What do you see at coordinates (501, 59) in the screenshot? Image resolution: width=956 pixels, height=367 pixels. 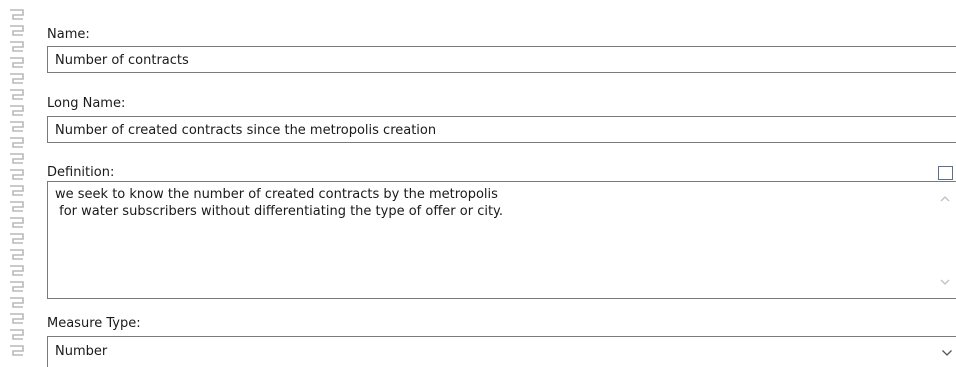 I see `name-field: Number of contracts` at bounding box center [501, 59].